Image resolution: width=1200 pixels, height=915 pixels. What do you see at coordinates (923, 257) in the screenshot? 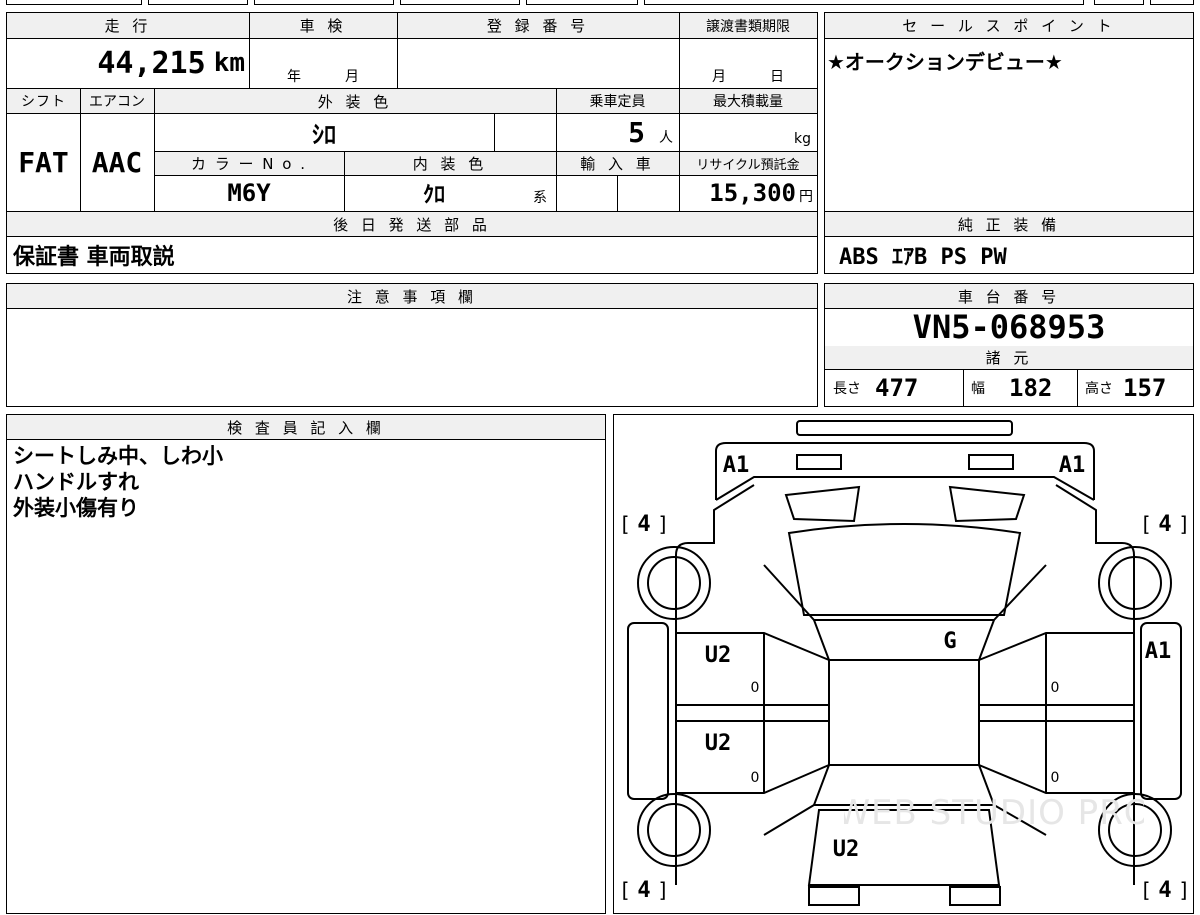
I see `equipment-value: ABS ｴｱB PS PW` at bounding box center [923, 257].